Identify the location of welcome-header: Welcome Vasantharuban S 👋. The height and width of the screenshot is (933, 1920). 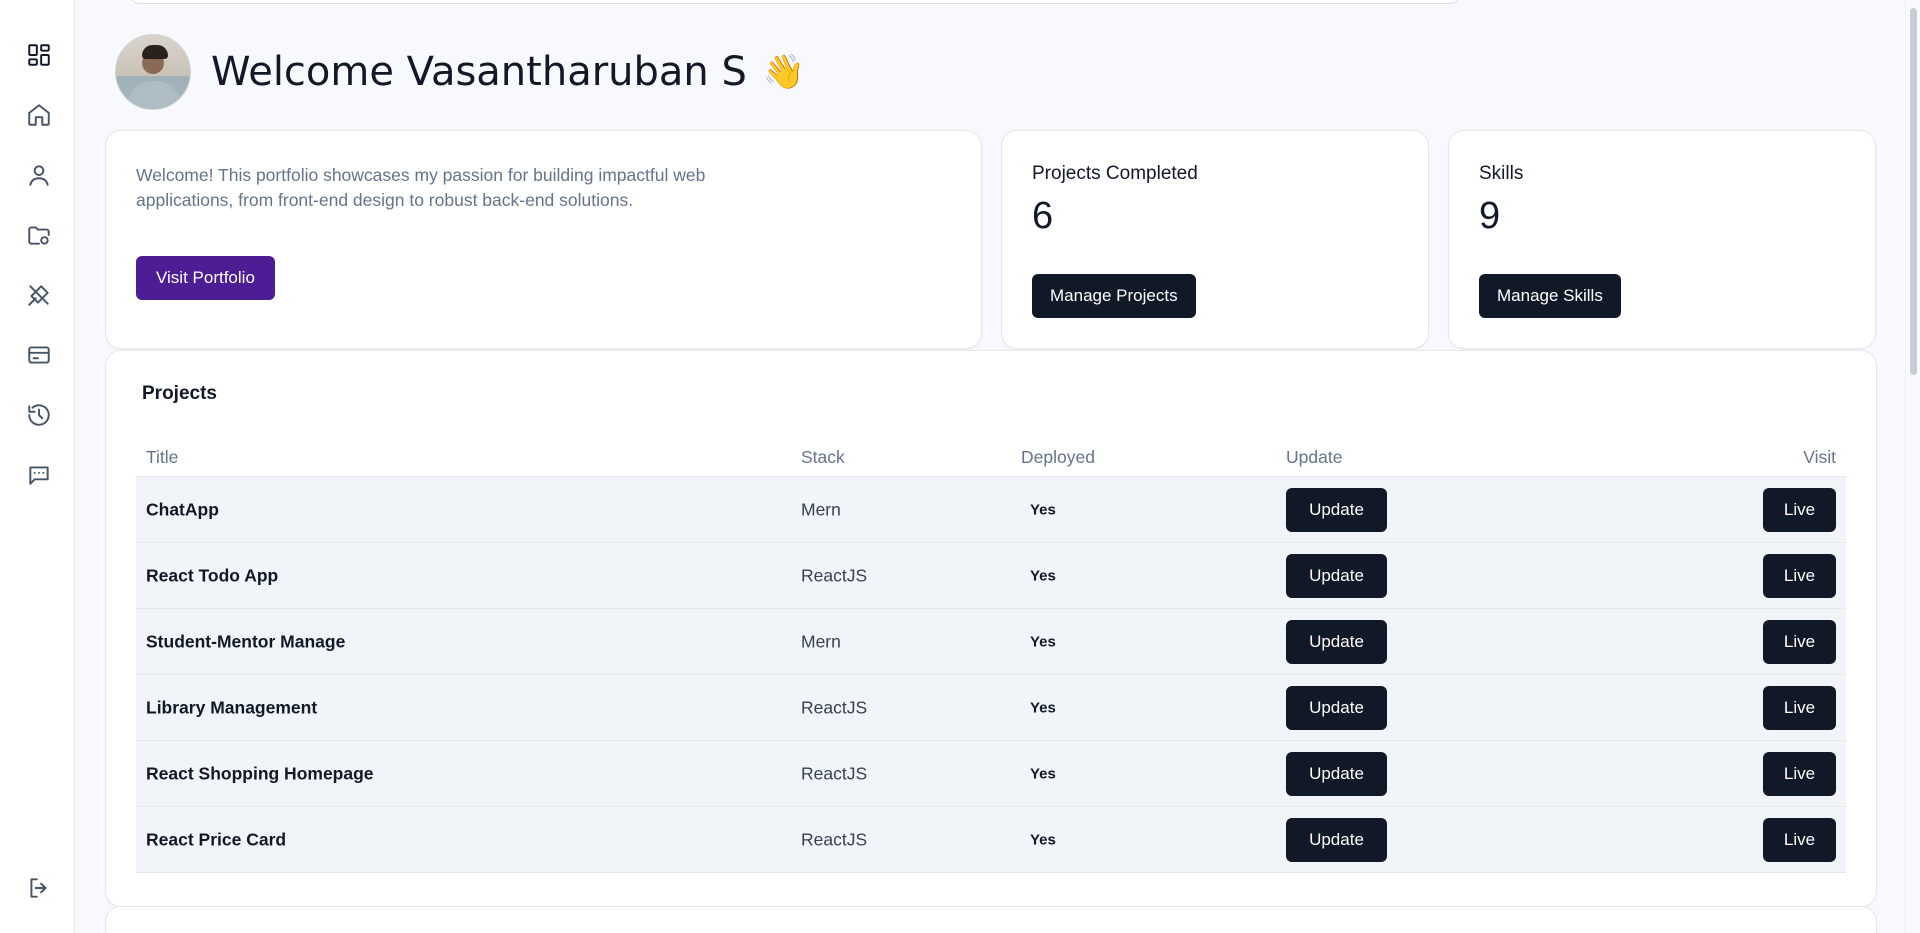
(460, 72).